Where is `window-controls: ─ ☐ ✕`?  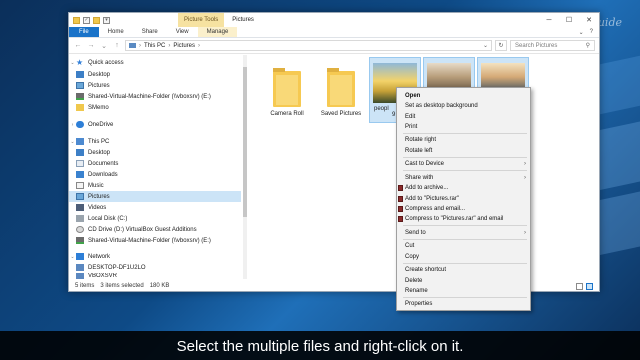 window-controls: ─ ☐ ✕ is located at coordinates (569, 20).